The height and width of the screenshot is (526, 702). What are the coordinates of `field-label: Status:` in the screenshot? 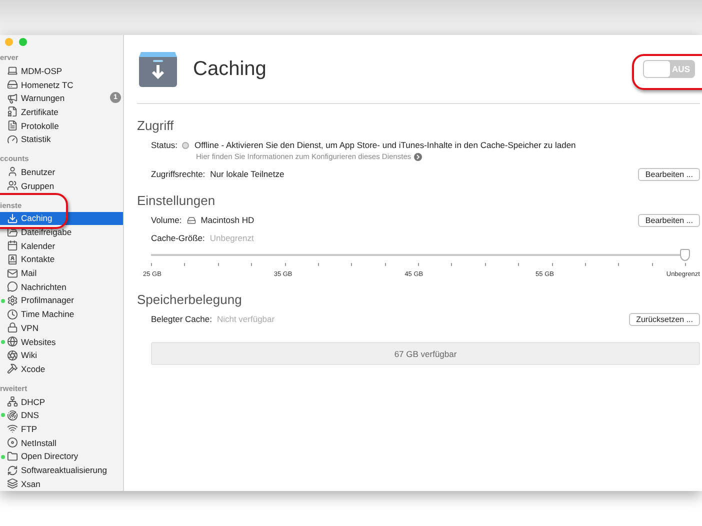 It's located at (164, 145).